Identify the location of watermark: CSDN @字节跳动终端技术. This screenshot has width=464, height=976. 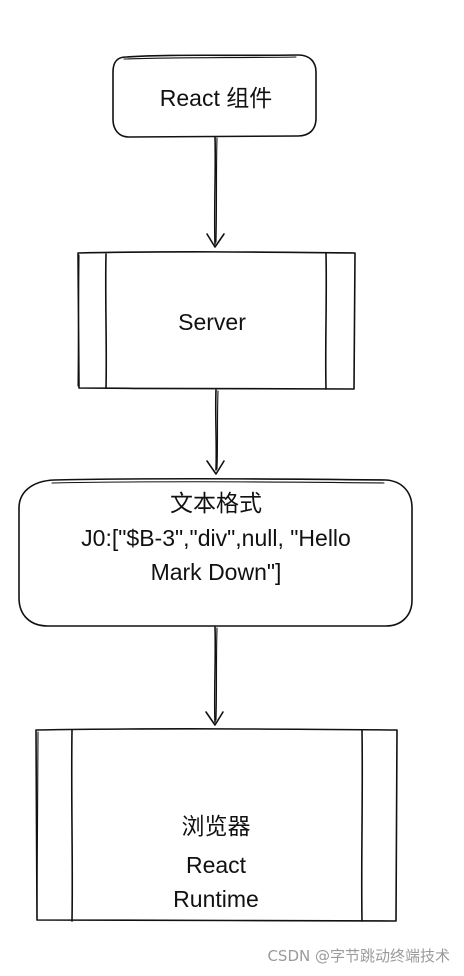
(358, 956).